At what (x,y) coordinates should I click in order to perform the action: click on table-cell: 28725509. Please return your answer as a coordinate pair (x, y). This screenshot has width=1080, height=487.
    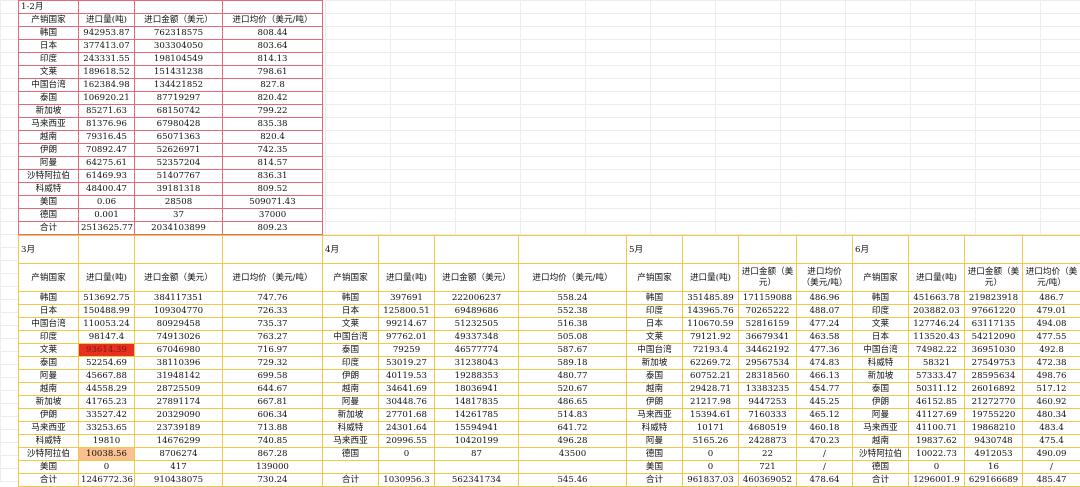
    Looking at the image, I should click on (179, 389).